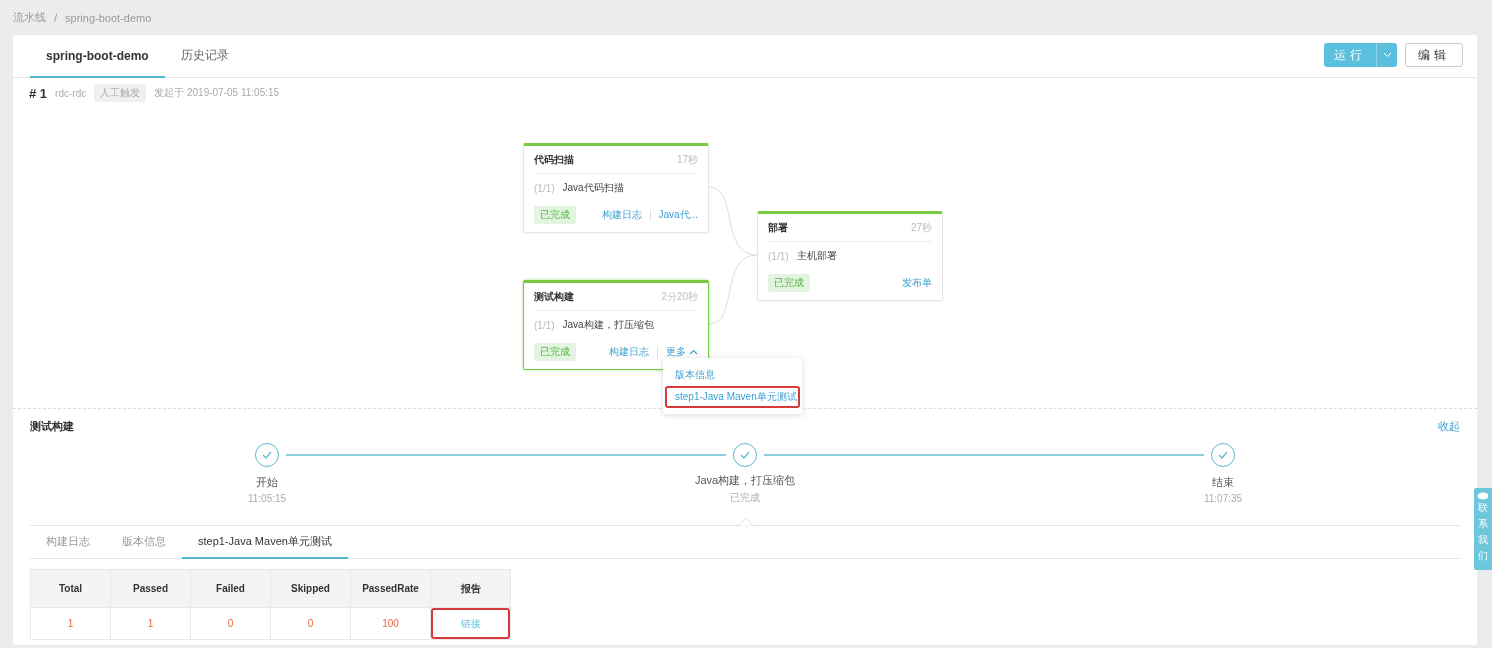 This screenshot has height=648, width=1492. What do you see at coordinates (38, 93) in the screenshot?
I see `run-number: # 1` at bounding box center [38, 93].